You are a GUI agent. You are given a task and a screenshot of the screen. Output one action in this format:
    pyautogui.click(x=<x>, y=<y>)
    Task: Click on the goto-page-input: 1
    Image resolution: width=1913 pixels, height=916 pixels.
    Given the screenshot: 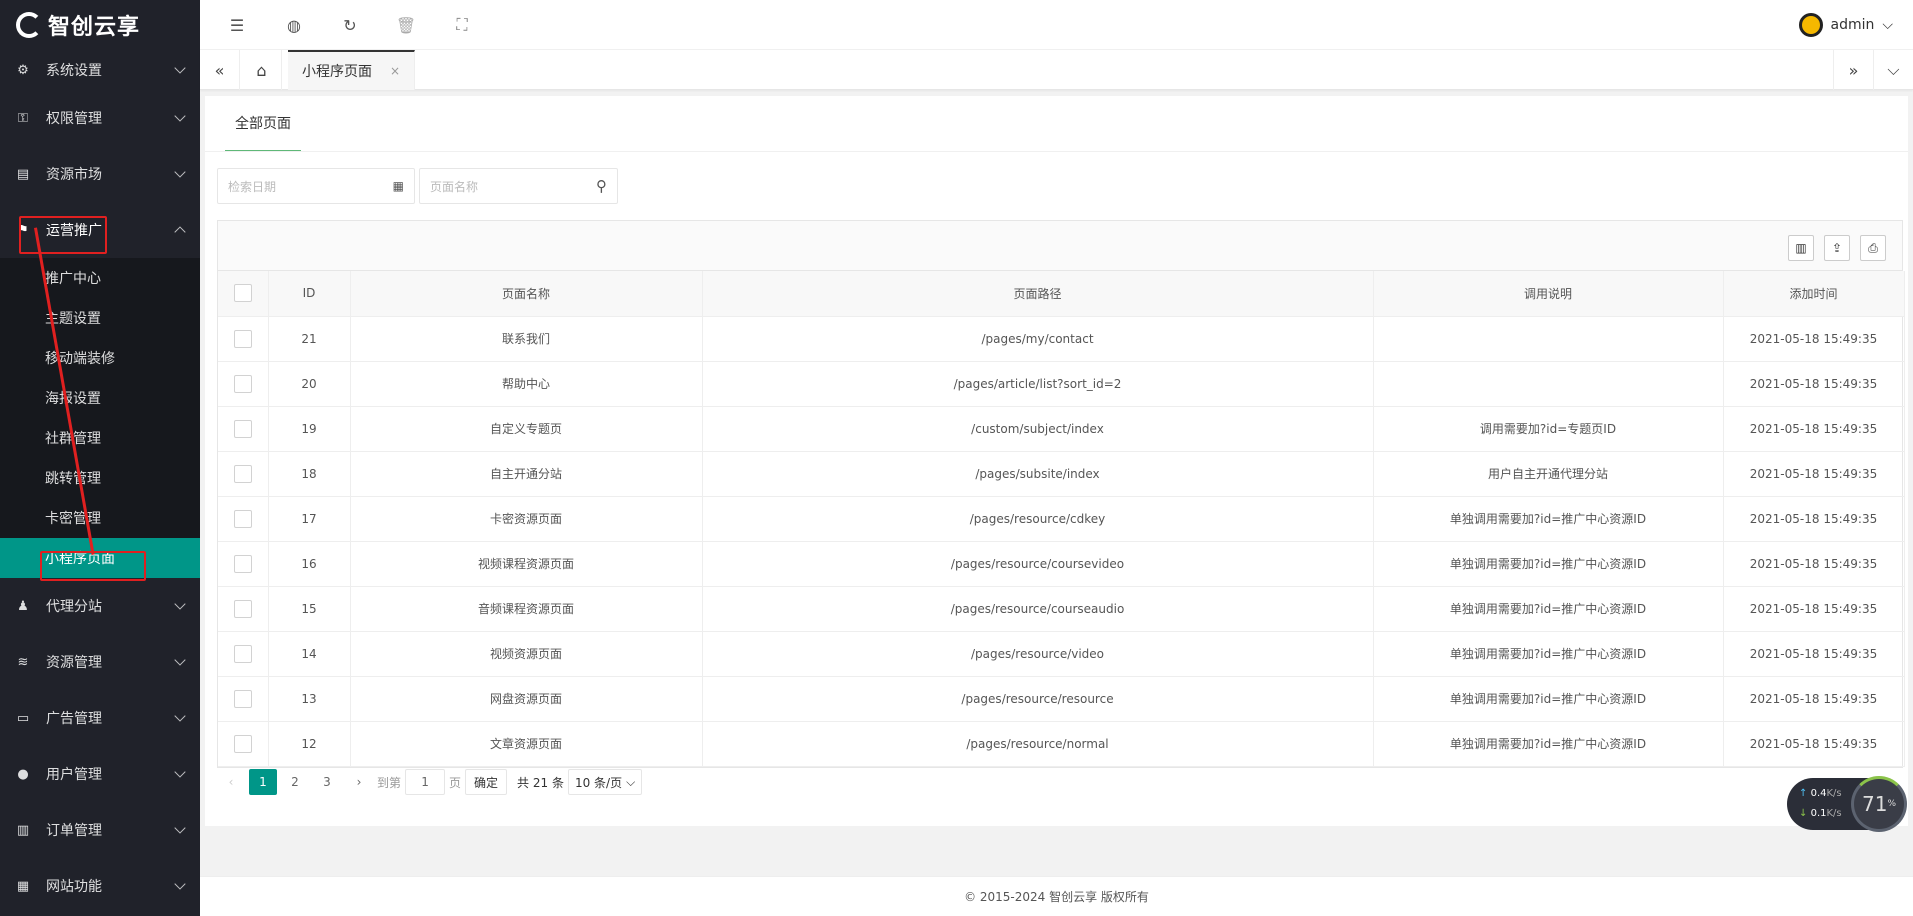 What is the action you would take?
    pyautogui.click(x=425, y=782)
    